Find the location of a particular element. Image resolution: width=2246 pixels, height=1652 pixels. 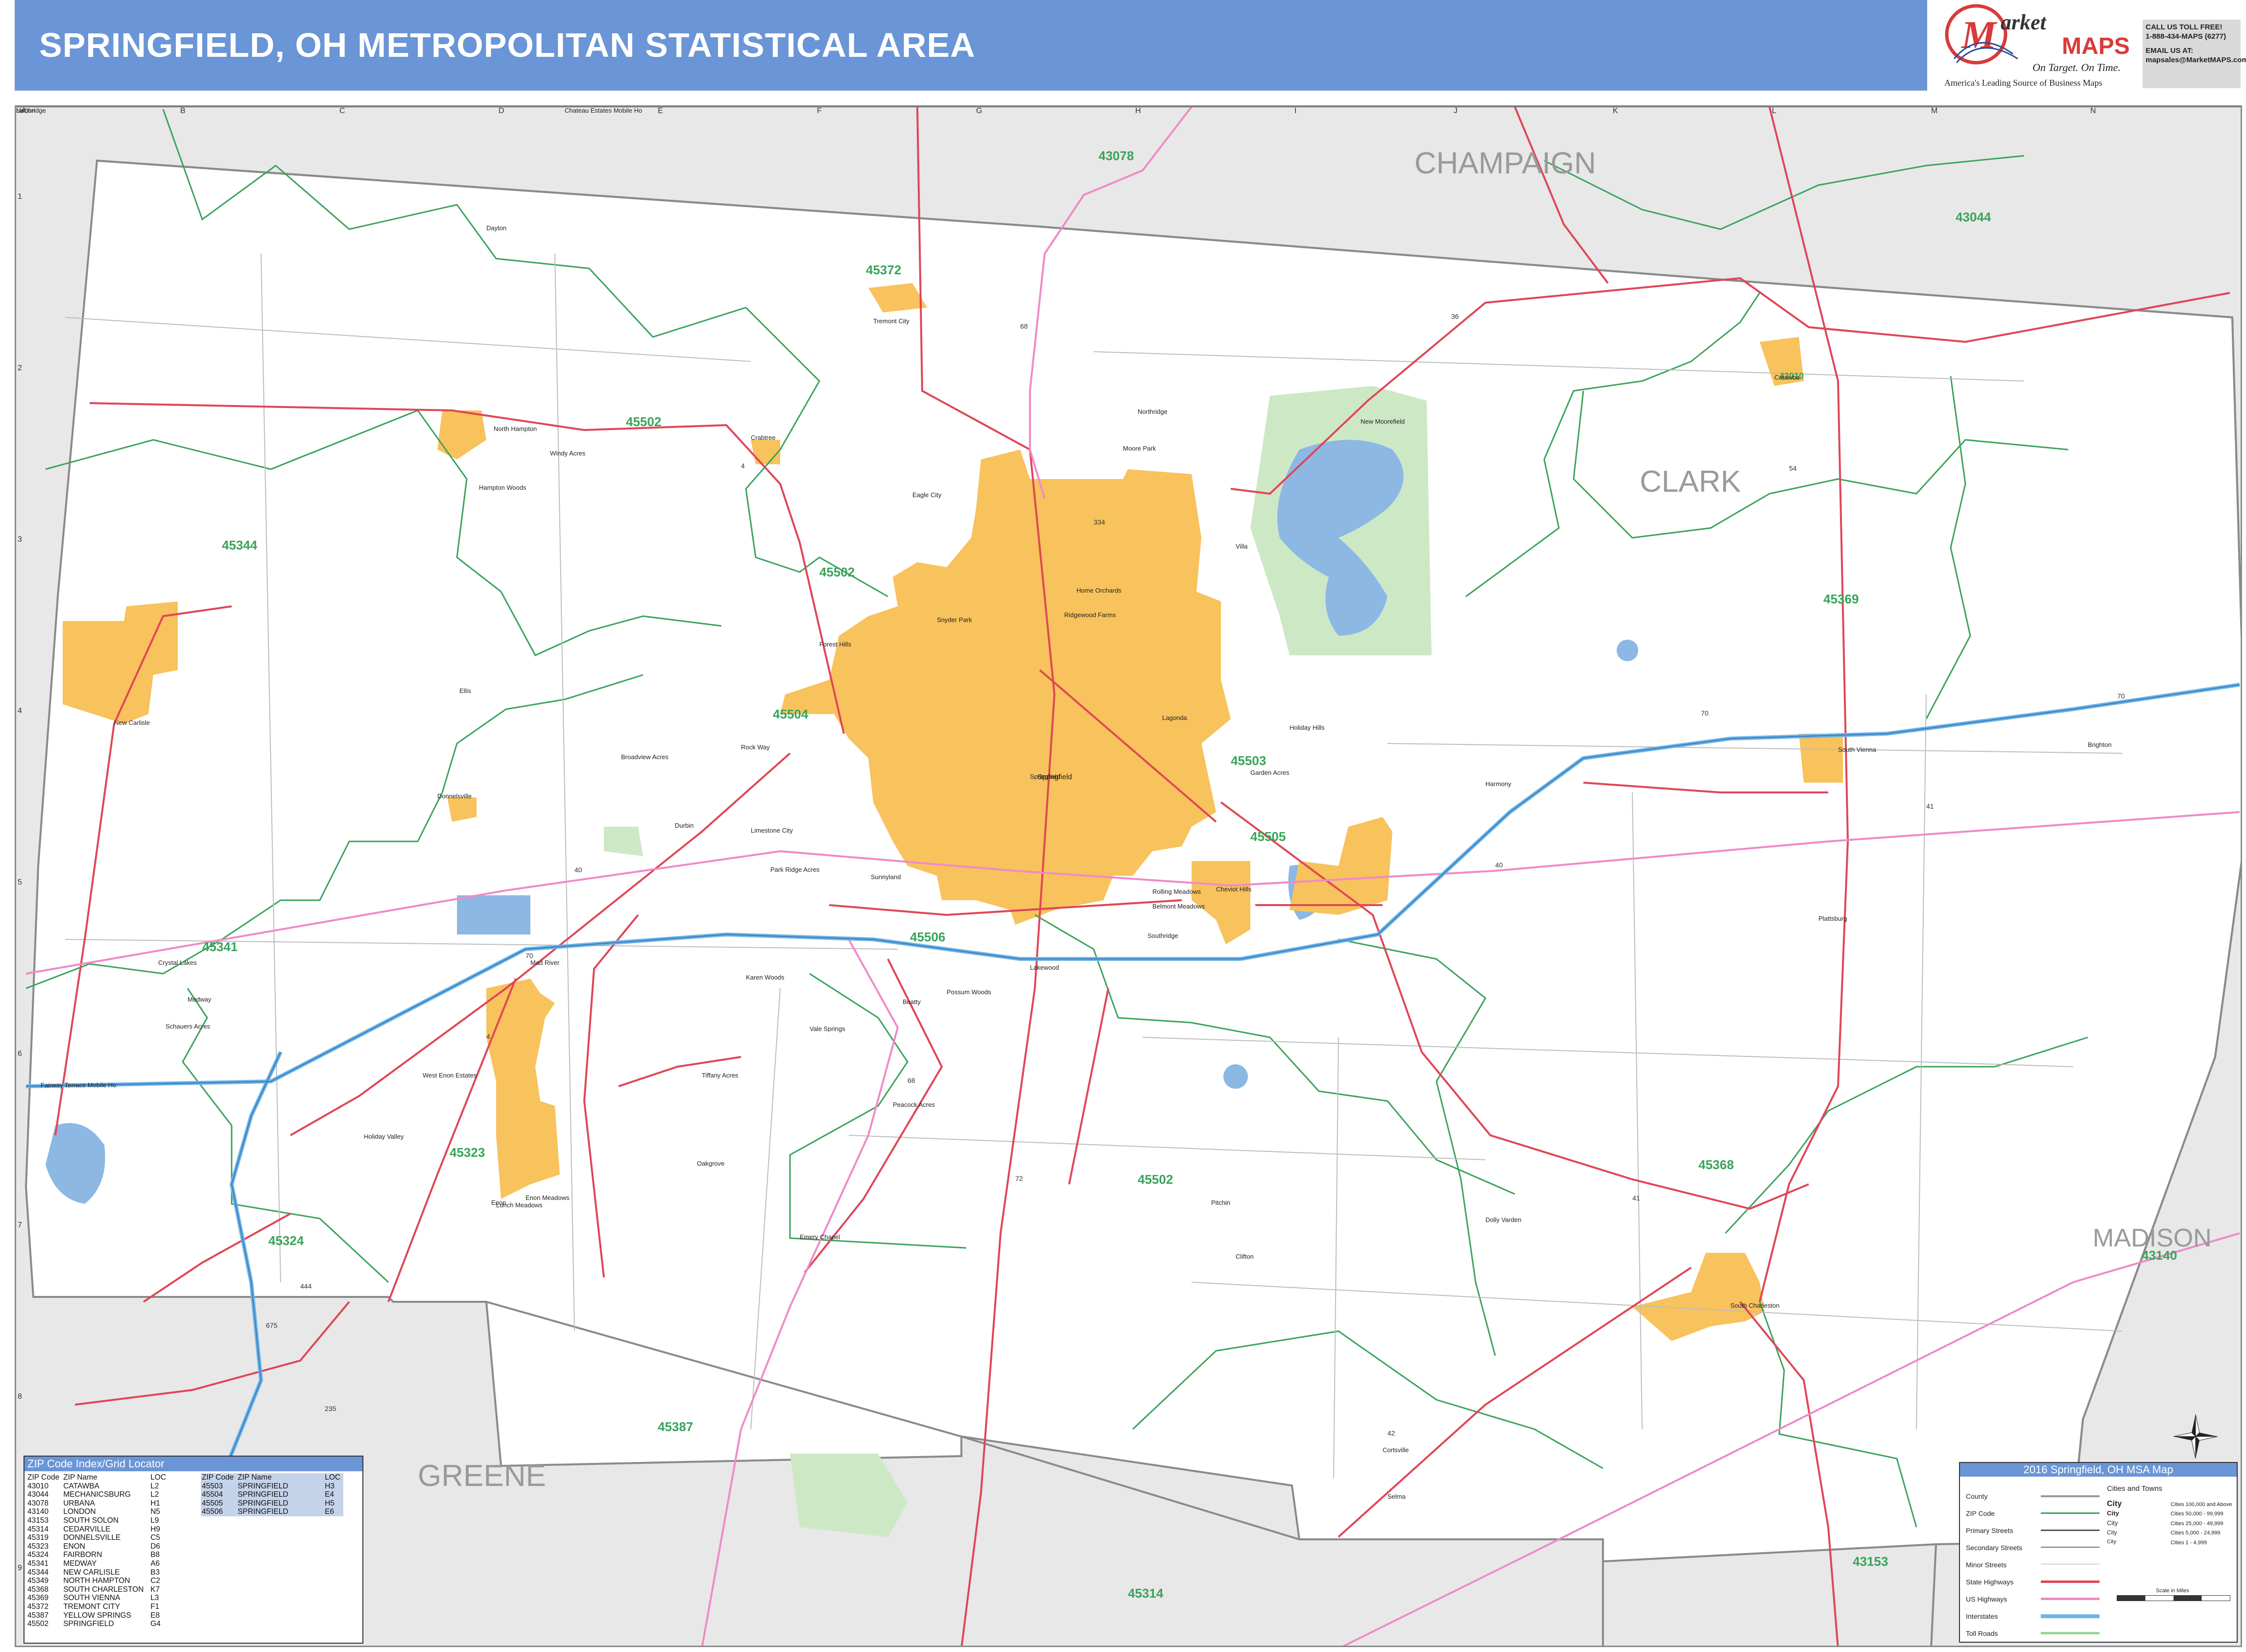

zip-index-name: YELLOW SPRINGS is located at coordinates (97, 1615).